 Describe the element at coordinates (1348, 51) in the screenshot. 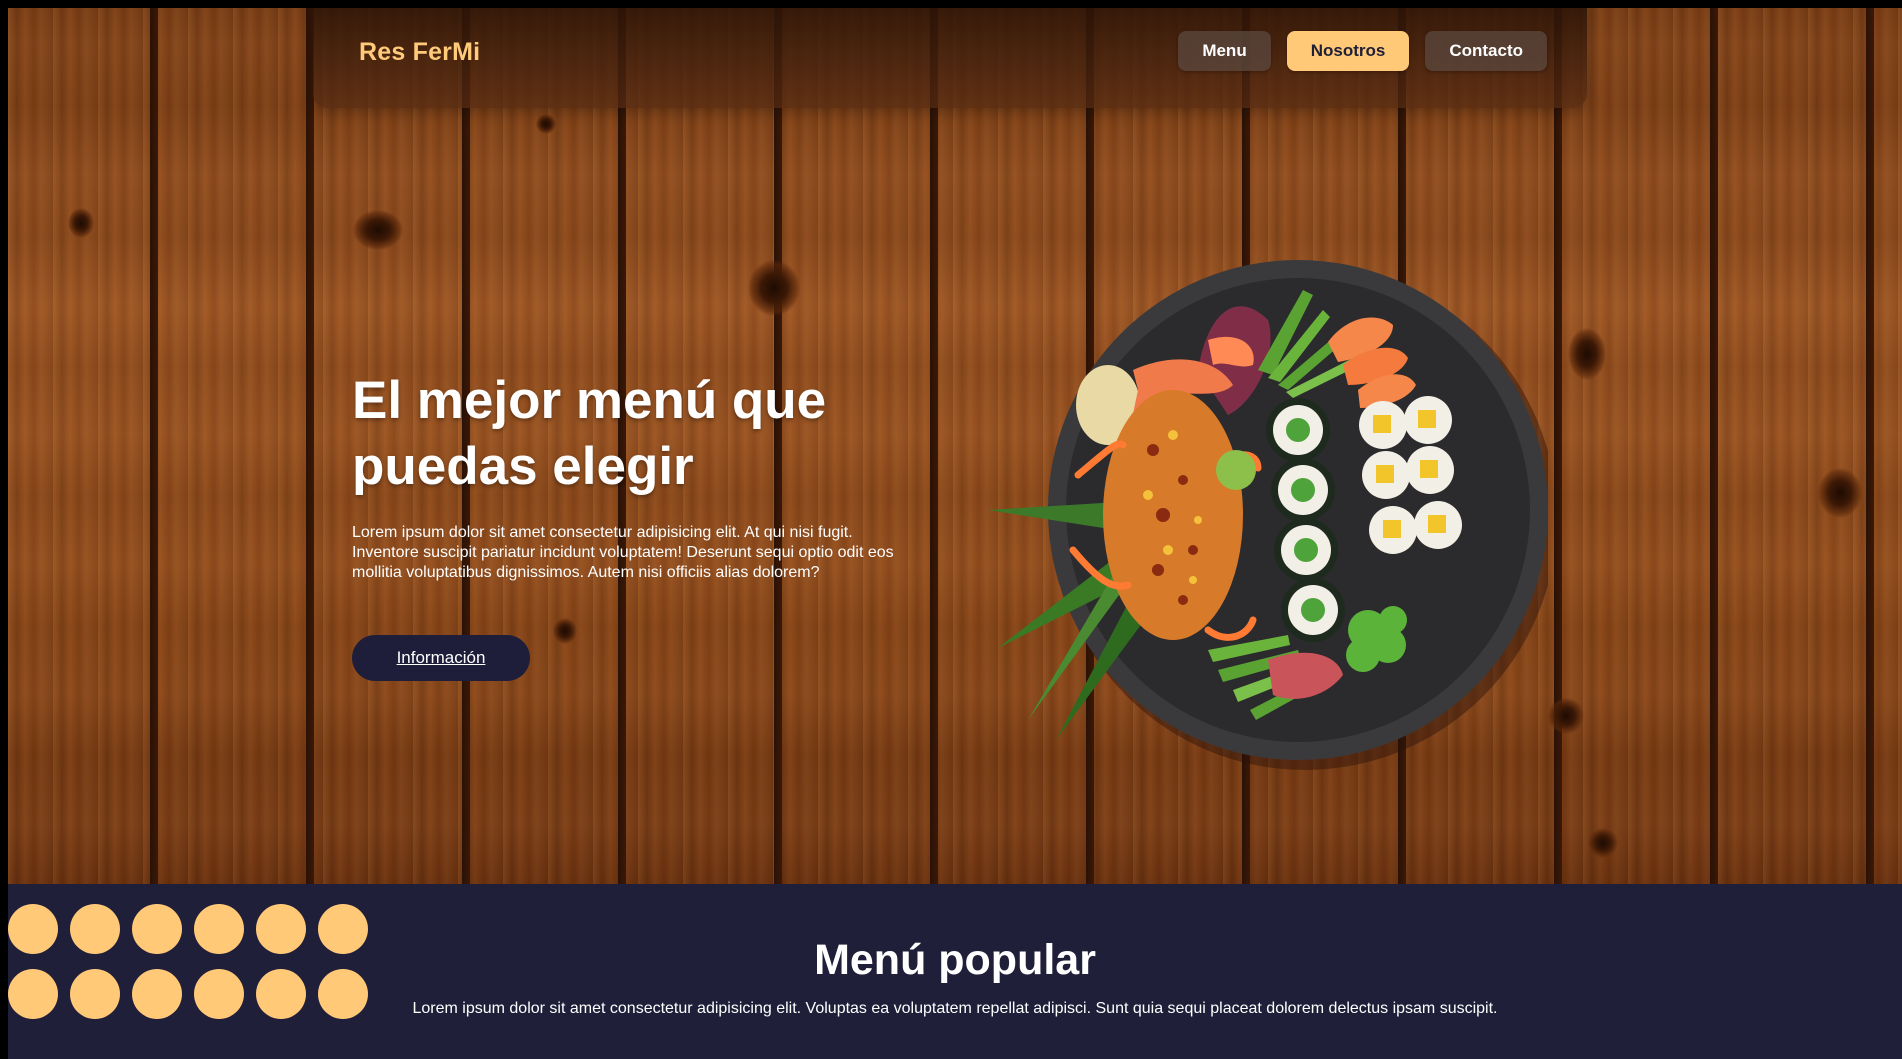

I see `nav-nosotros-button: Nosotros` at that location.